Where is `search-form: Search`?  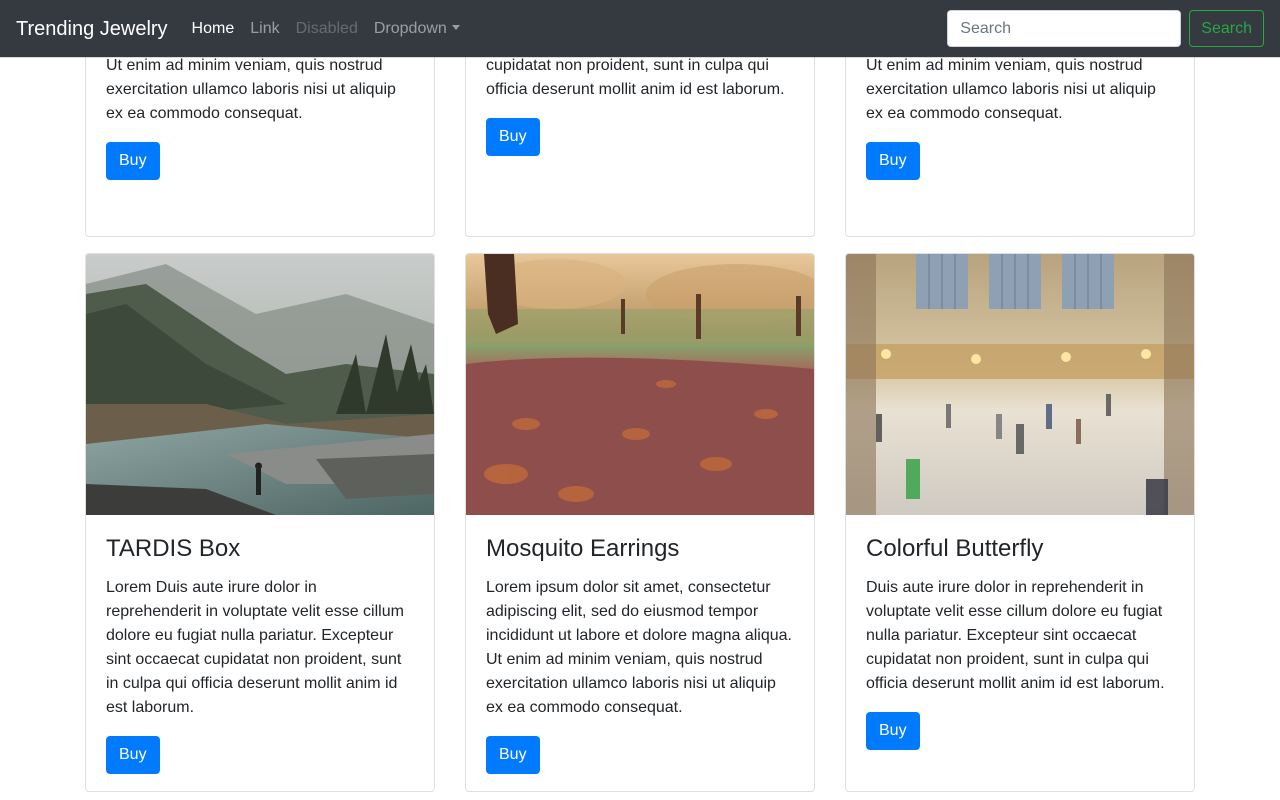 search-form: Search is located at coordinates (1105, 28).